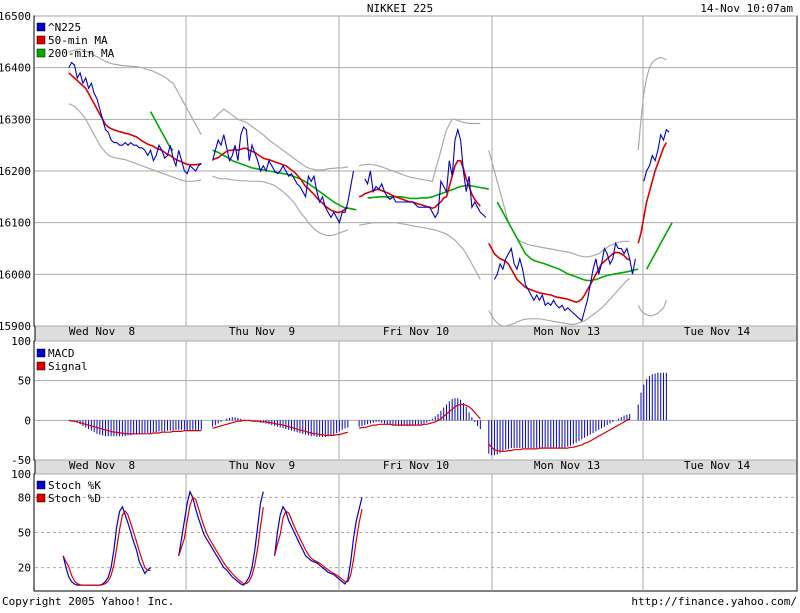 This screenshot has width=800, height=613. Describe the element at coordinates (15, 68) in the screenshot. I see `price-tick-label: 16400` at that location.